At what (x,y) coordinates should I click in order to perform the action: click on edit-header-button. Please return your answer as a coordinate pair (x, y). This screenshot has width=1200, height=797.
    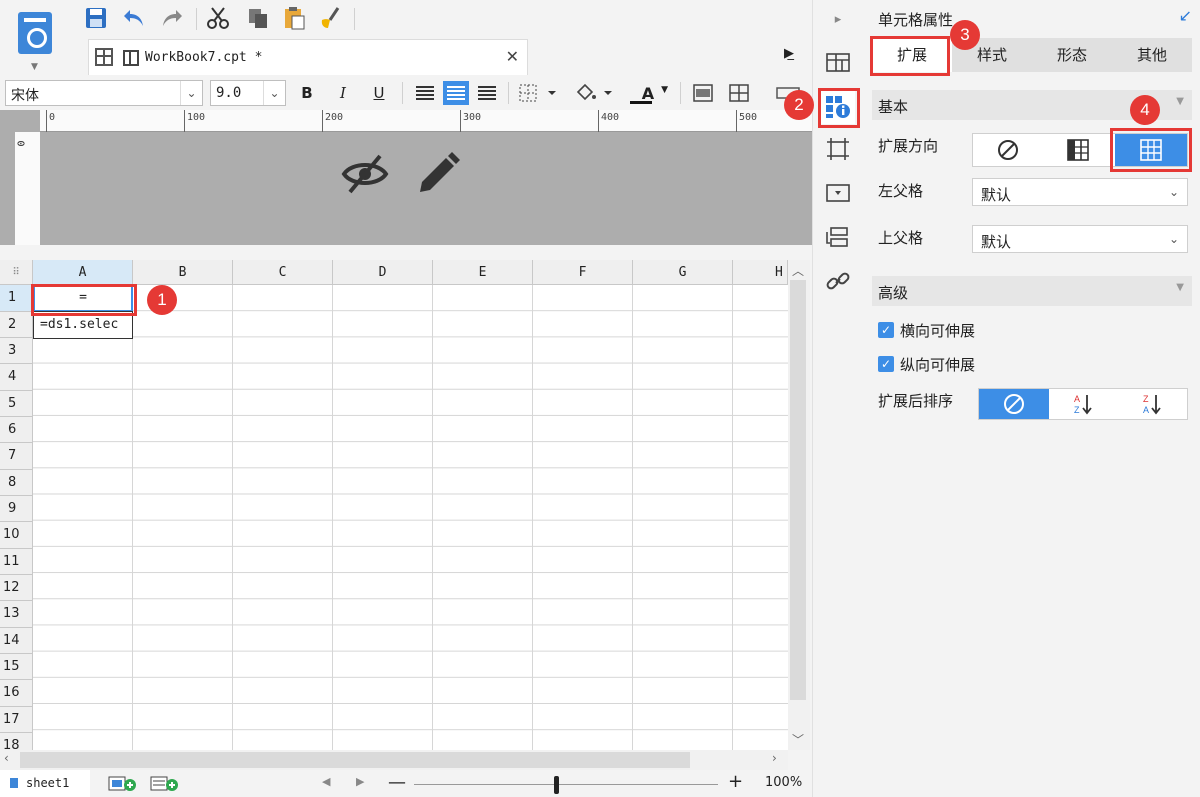
    Looking at the image, I should click on (437, 174).